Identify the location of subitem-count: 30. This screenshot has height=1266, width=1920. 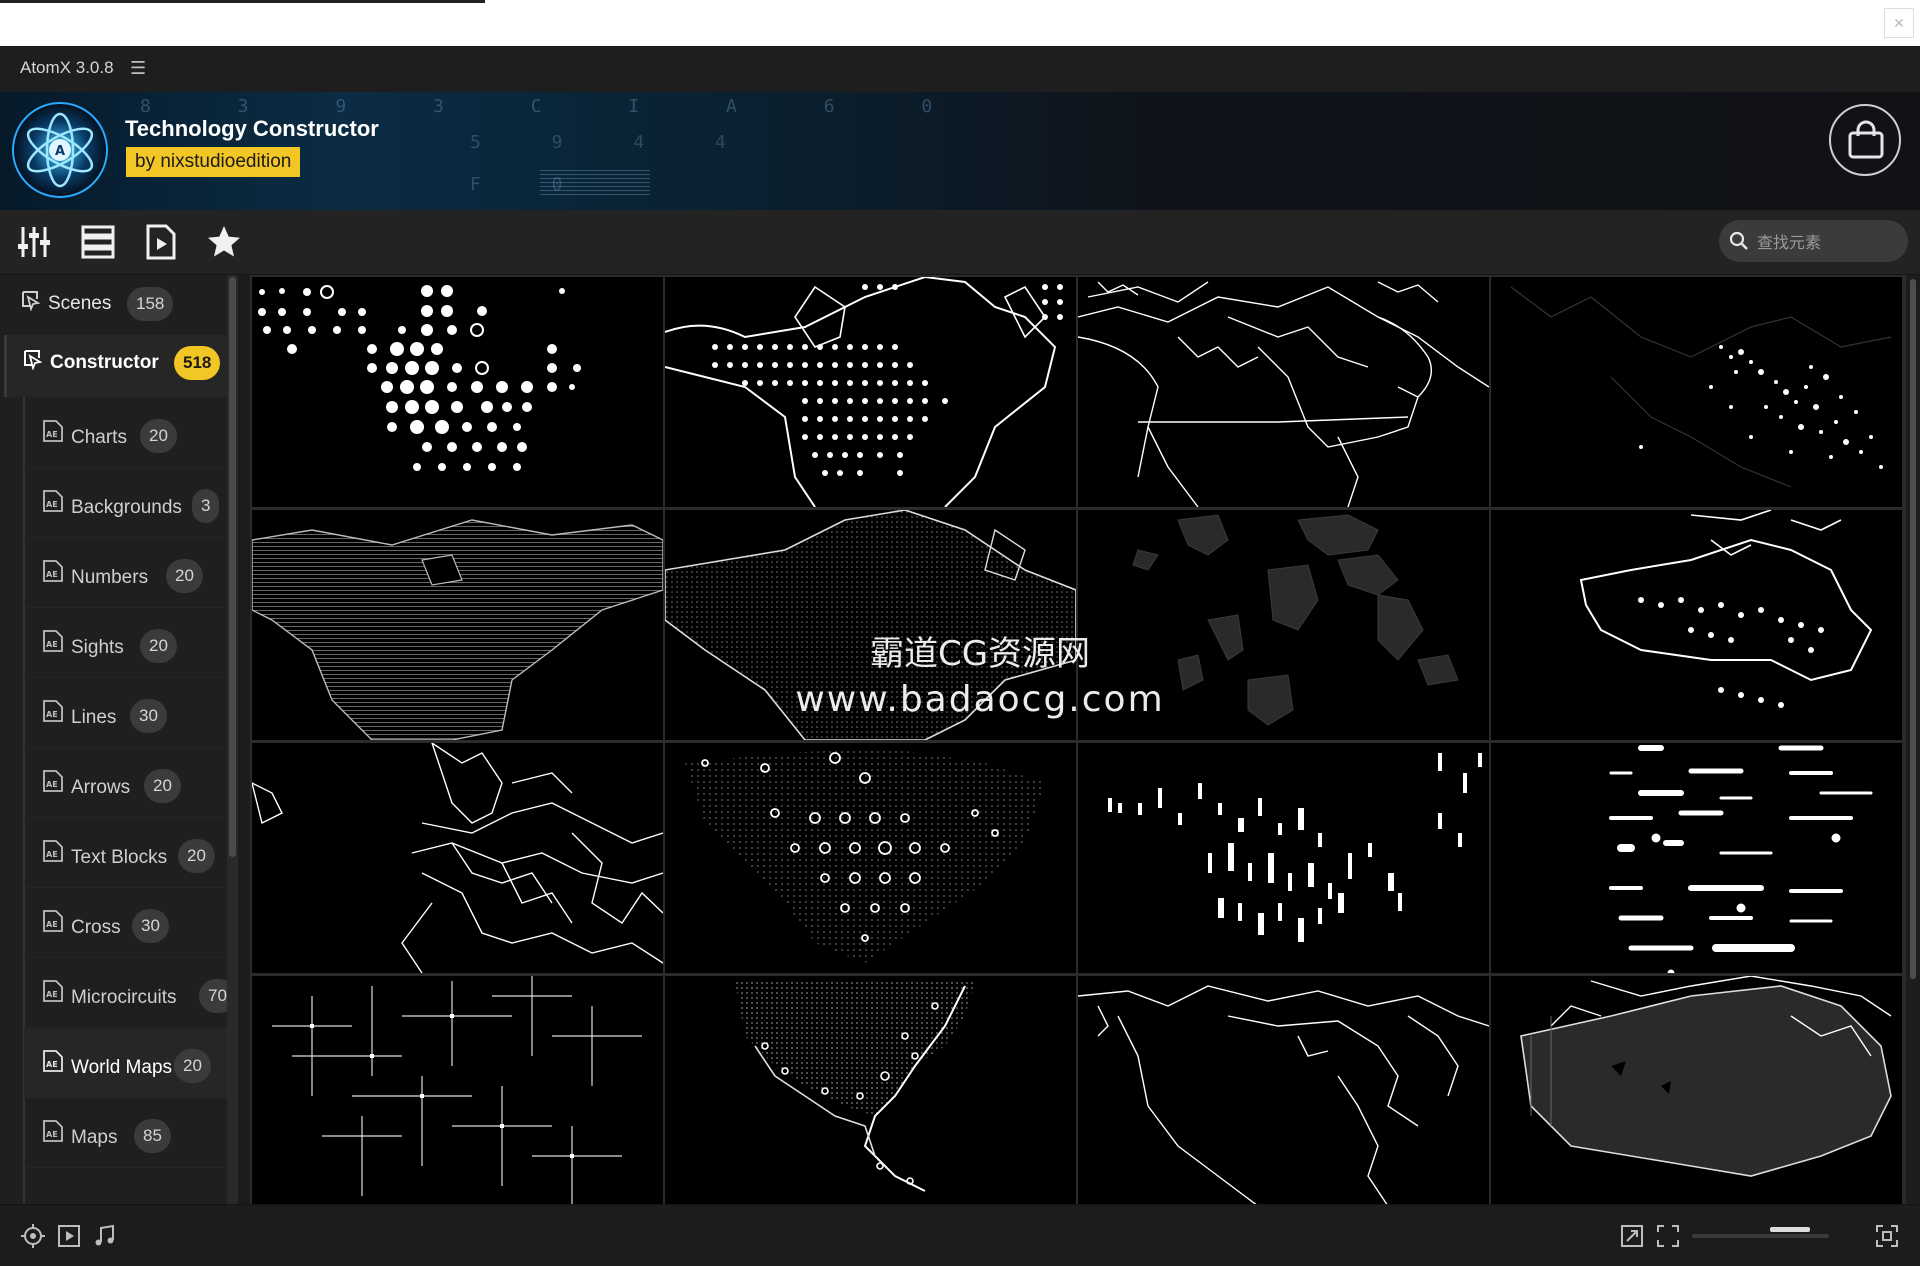
(148, 716).